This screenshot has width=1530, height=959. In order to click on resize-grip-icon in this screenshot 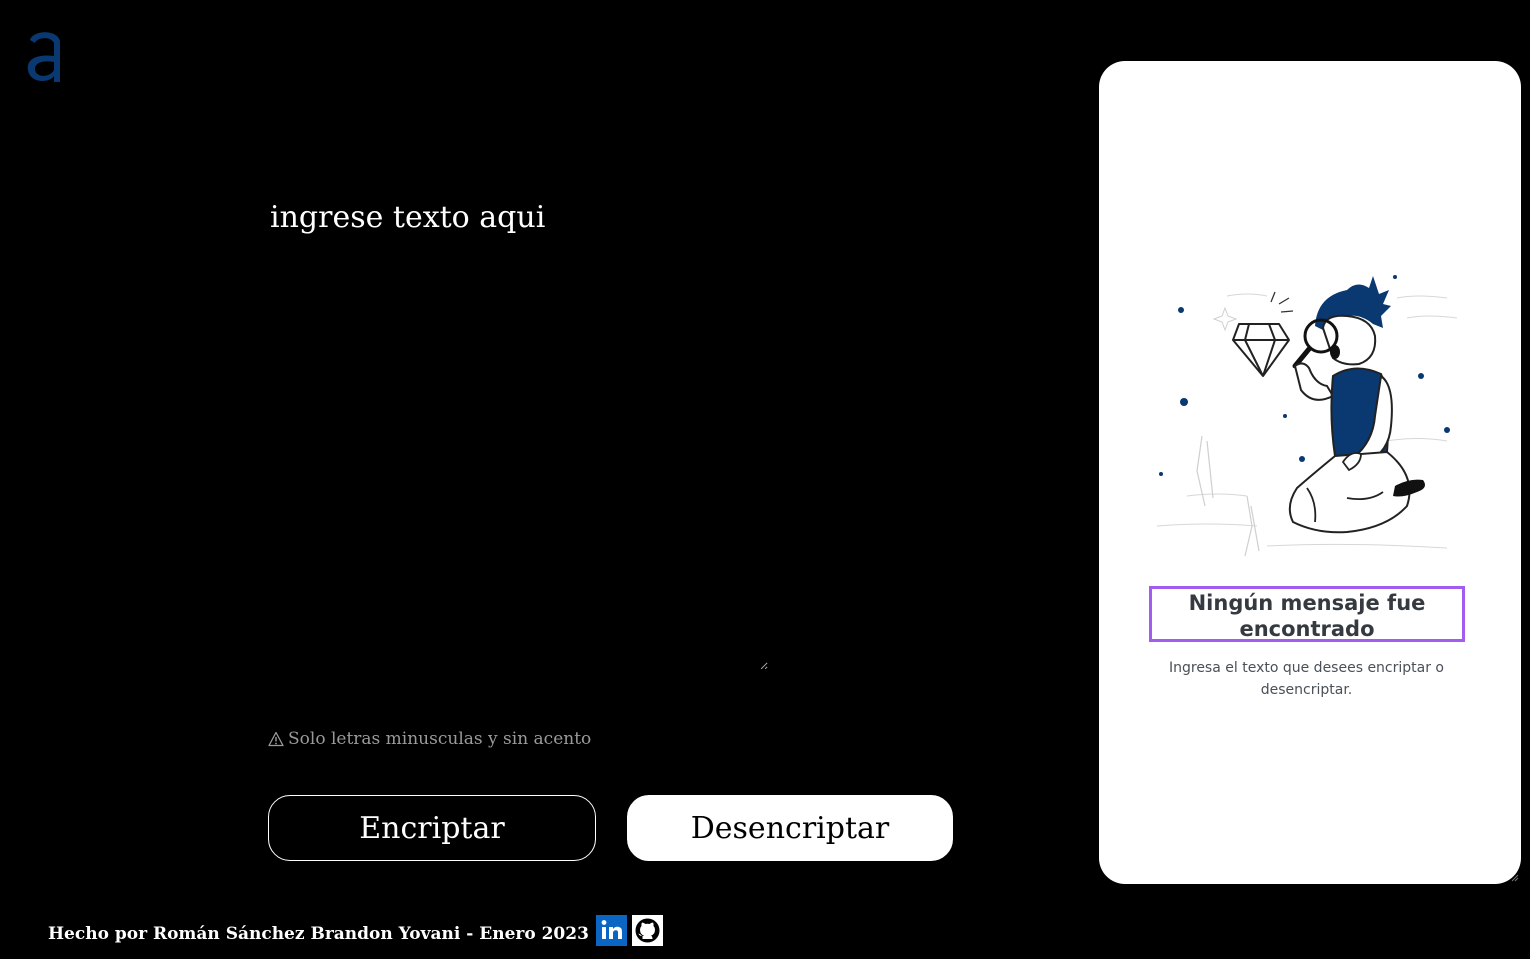, I will do `click(1514, 877)`.